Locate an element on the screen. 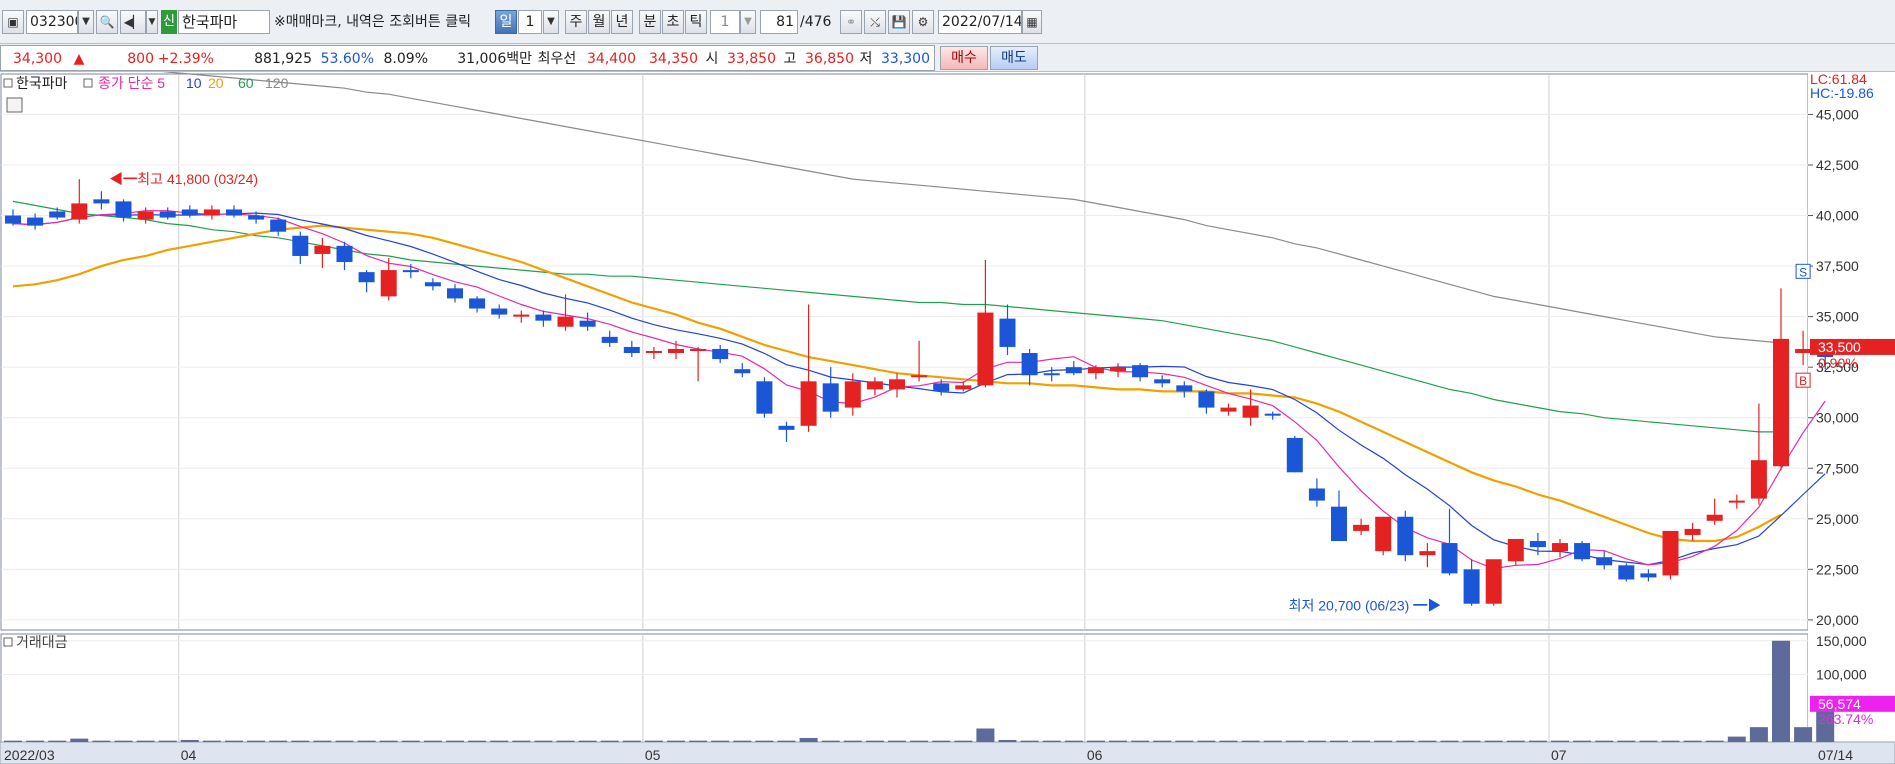 The height and width of the screenshot is (764, 1895). search-icon: 🔍 is located at coordinates (107, 22).